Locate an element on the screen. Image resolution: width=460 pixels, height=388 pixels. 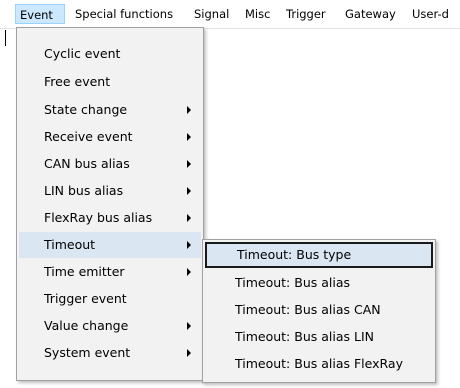
menu-item-label: Timeout: Bus alias CAN is located at coordinates (308, 309).